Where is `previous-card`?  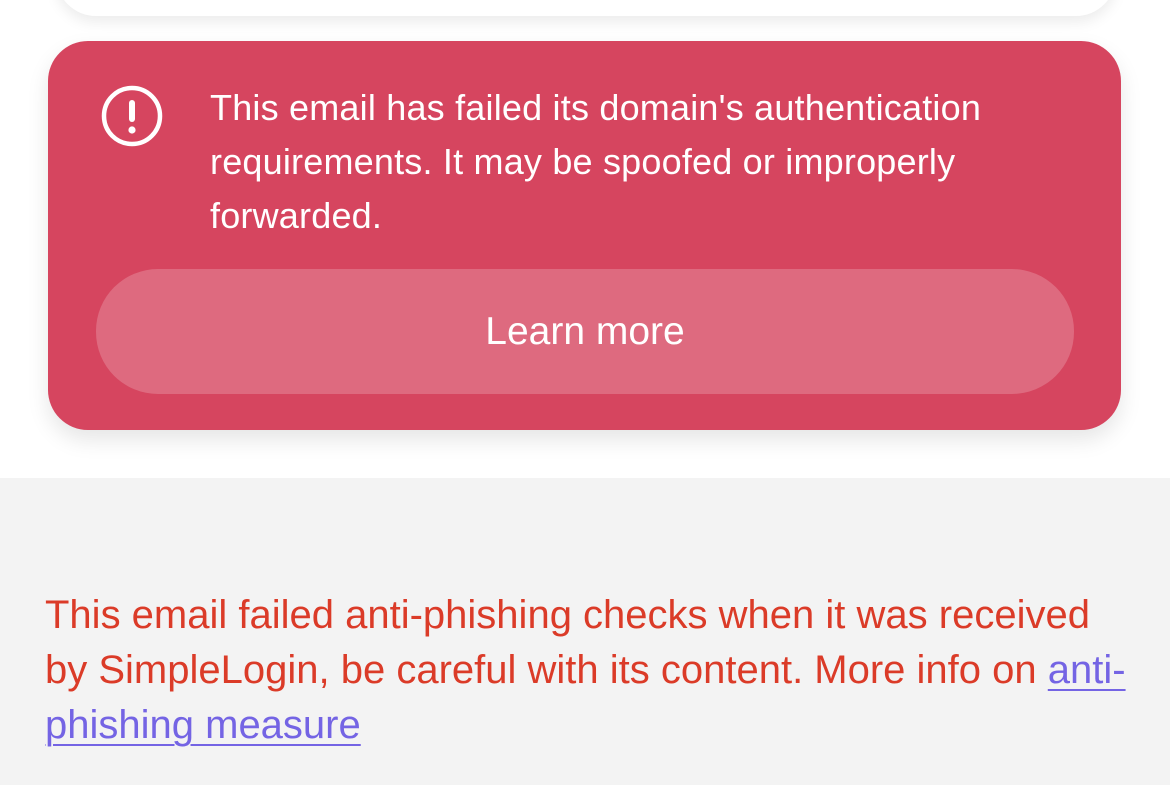
previous-card is located at coordinates (586, 8).